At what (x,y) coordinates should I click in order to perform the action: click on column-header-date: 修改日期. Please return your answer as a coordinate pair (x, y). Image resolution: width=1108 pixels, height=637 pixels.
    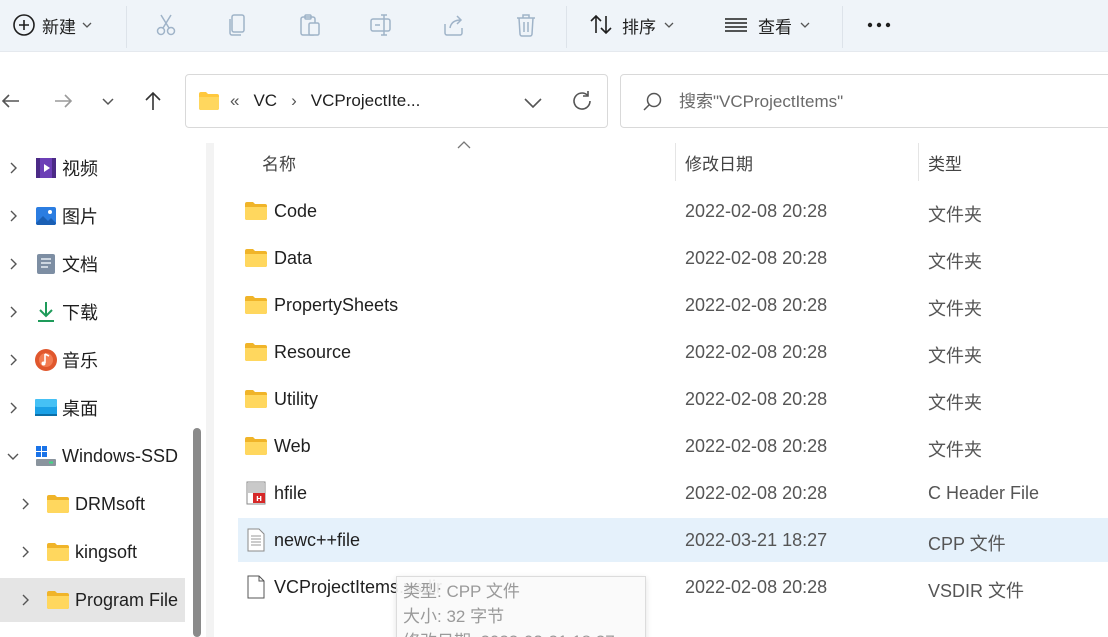
    Looking at the image, I should click on (800, 162).